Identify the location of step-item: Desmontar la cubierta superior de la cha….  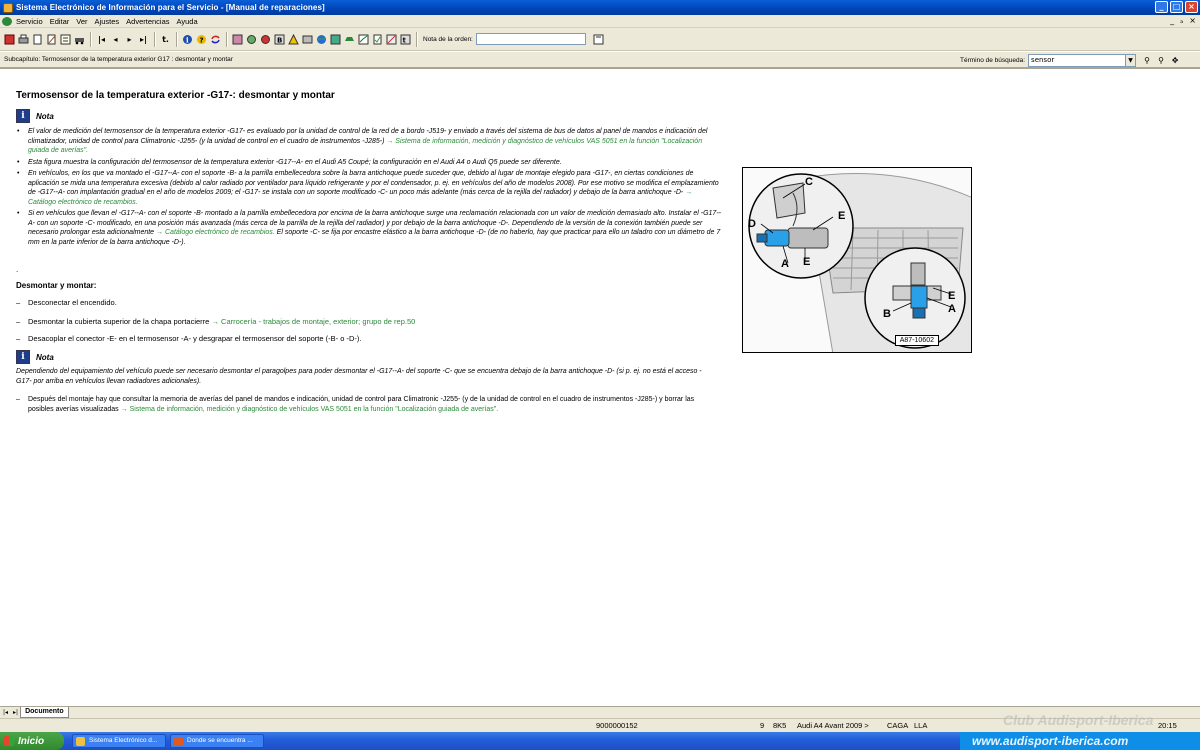
(366, 322).